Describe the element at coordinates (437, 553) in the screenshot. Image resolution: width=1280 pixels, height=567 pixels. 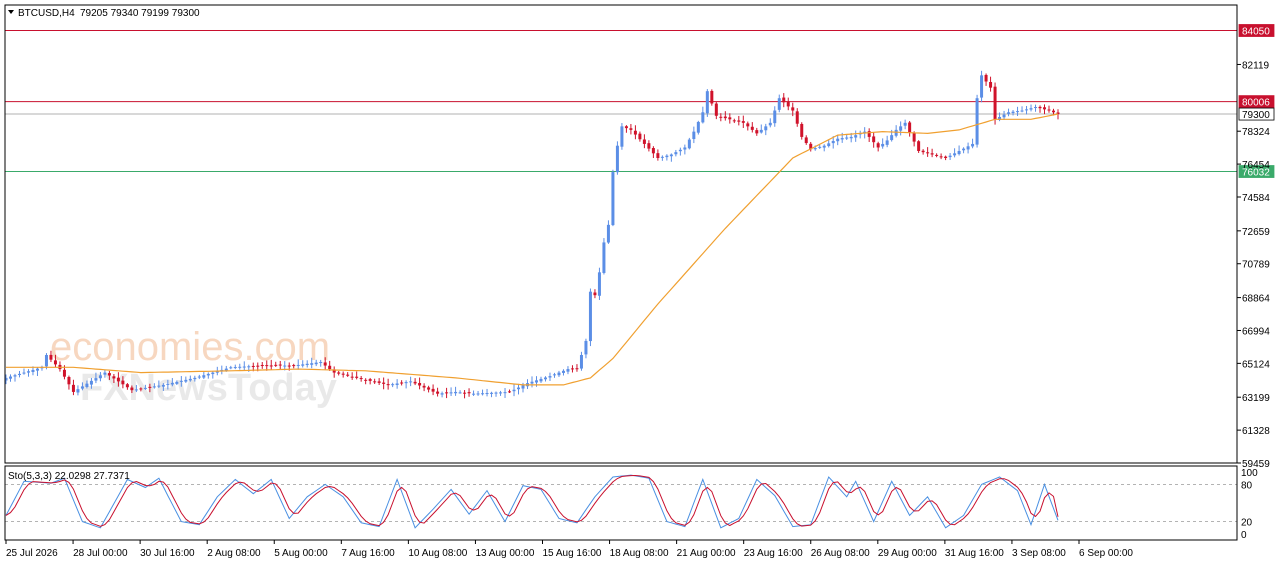
I see `x-tick-label: 10 Aug 08:00` at that location.